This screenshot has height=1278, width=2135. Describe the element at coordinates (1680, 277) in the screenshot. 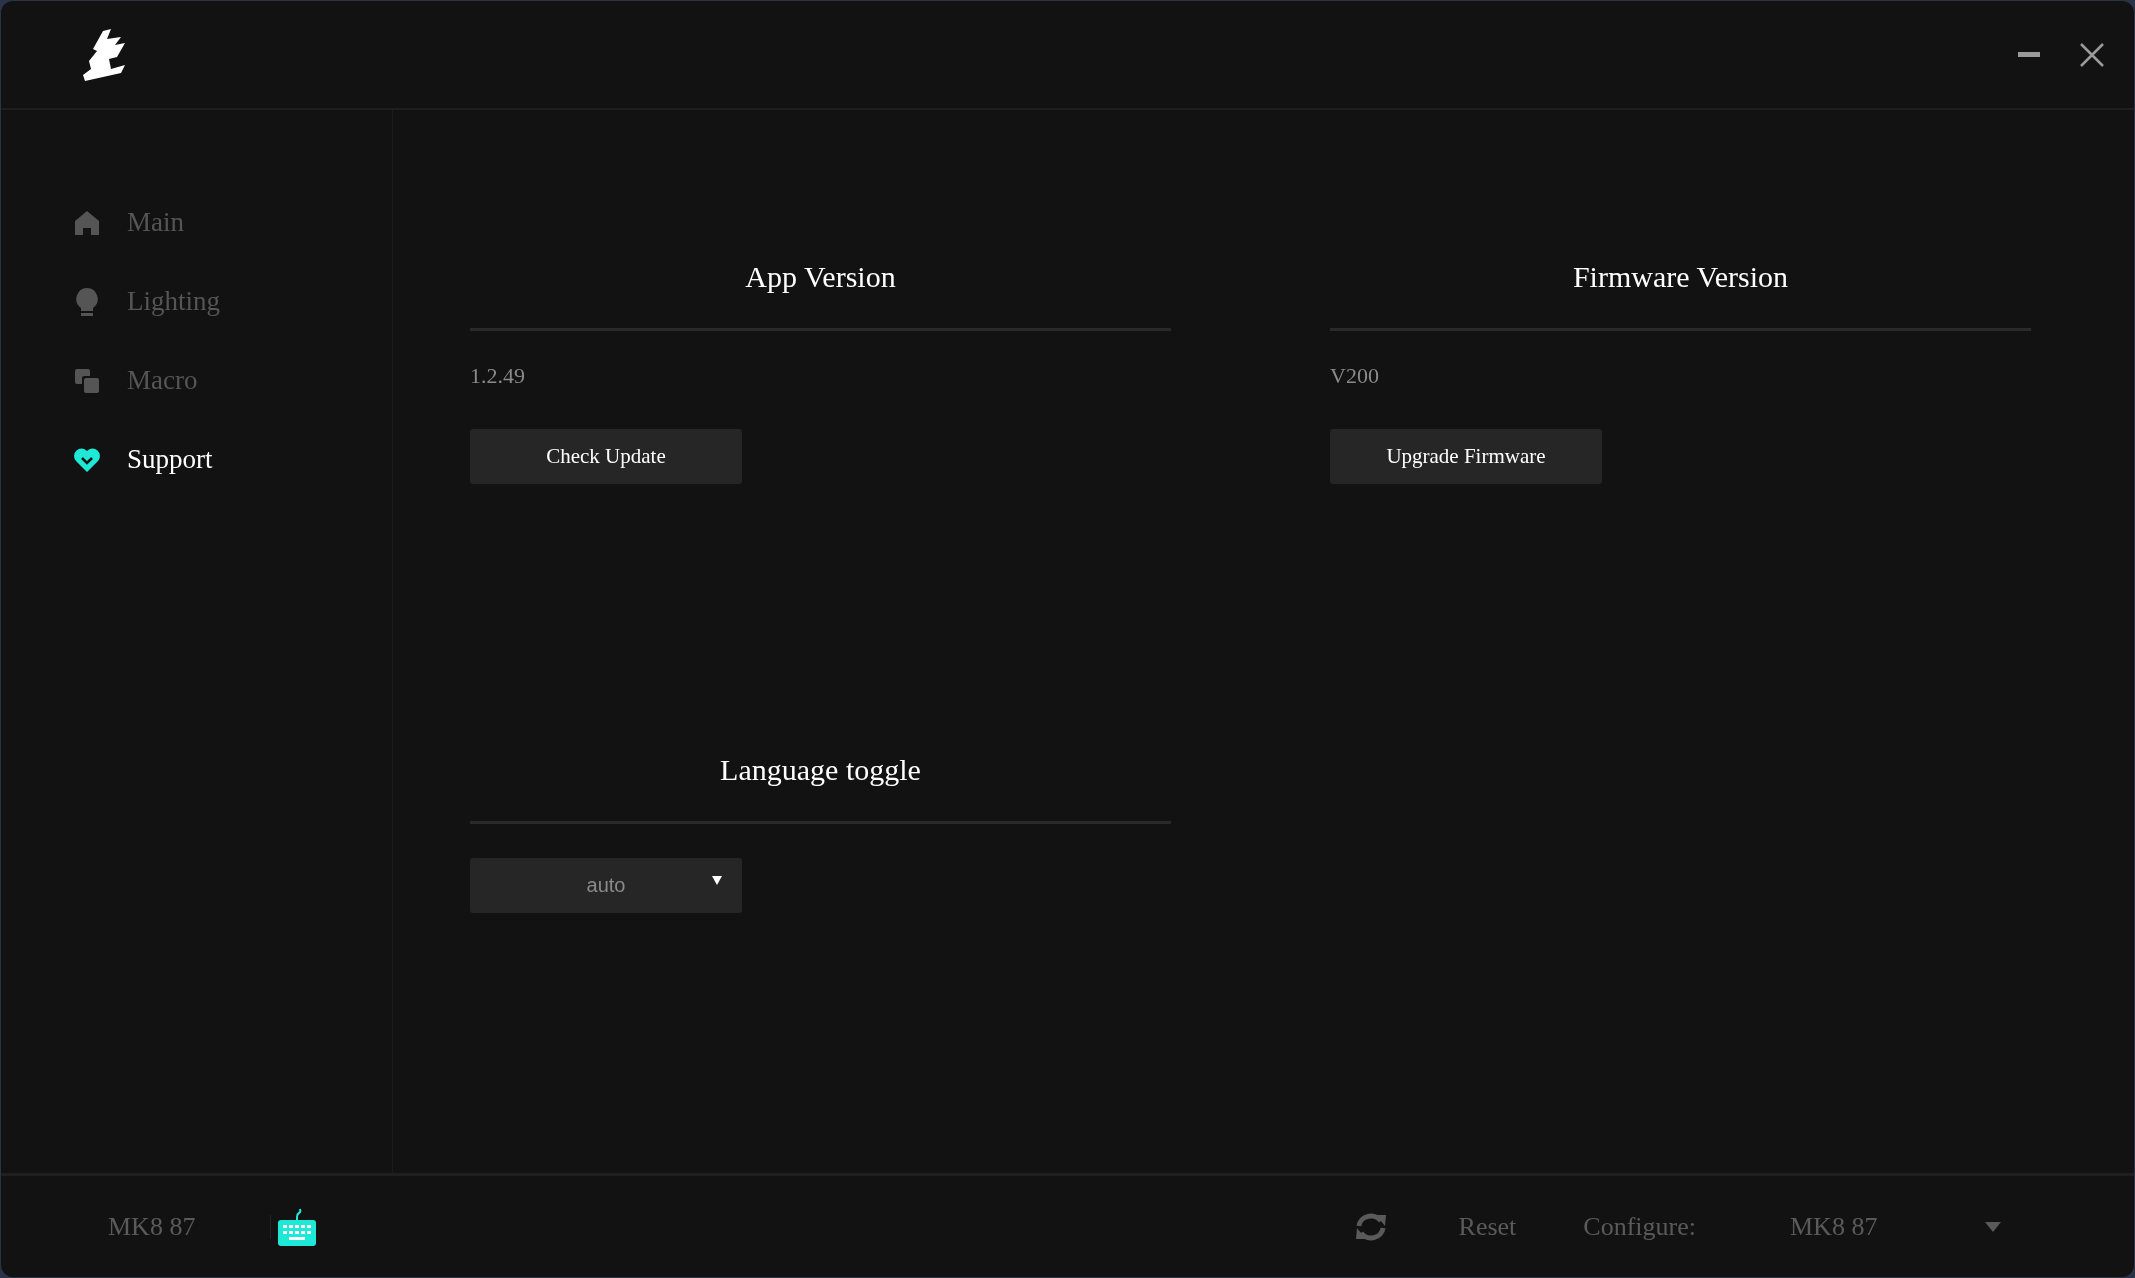

I see `section-title: Firmware Version` at that location.